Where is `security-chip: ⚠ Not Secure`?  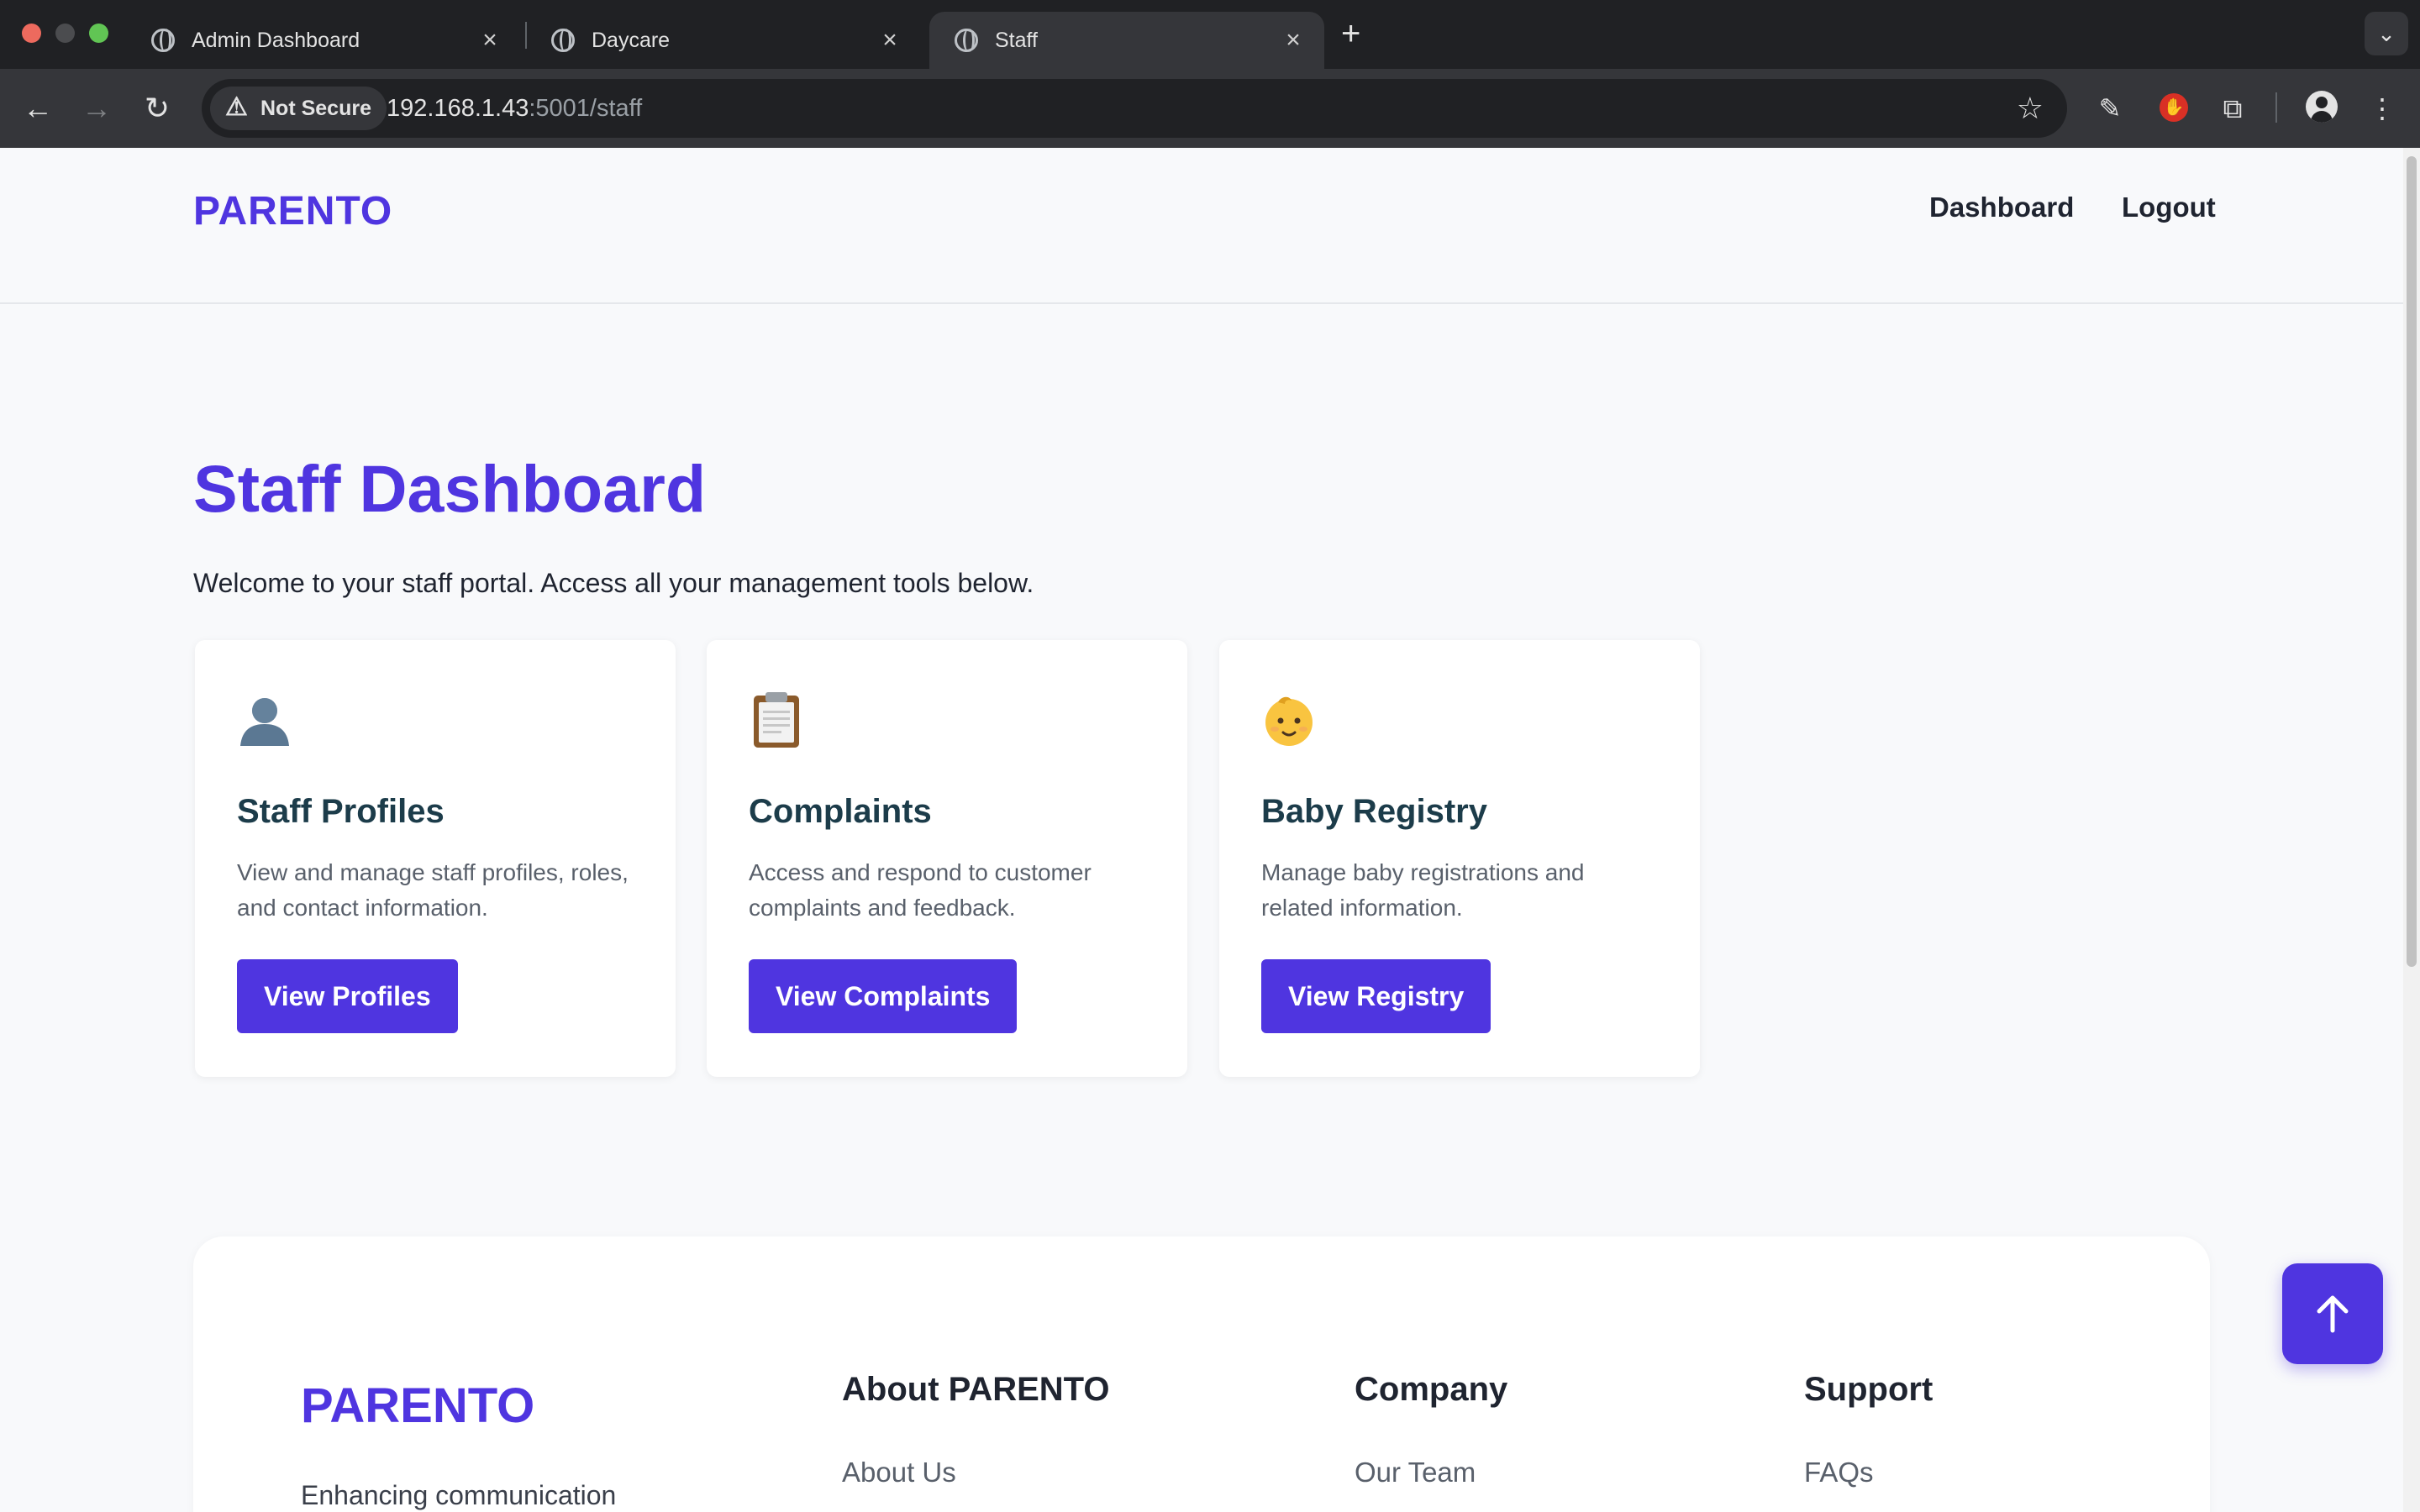
security-chip: ⚠ Not Secure is located at coordinates (299, 108).